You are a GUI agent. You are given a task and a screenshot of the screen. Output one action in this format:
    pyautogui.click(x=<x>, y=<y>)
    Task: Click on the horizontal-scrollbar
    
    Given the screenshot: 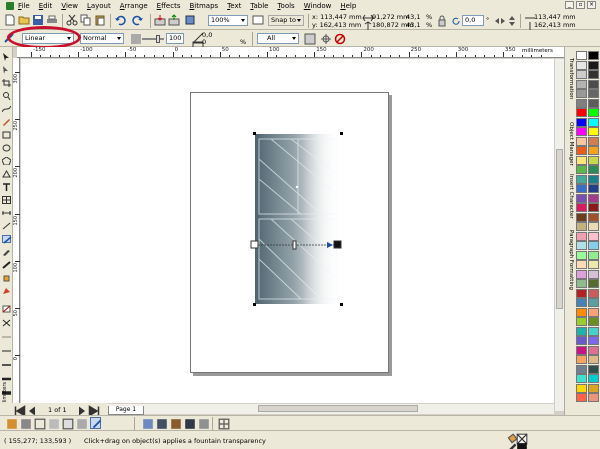 What is the action you would take?
    pyautogui.click(x=331, y=409)
    